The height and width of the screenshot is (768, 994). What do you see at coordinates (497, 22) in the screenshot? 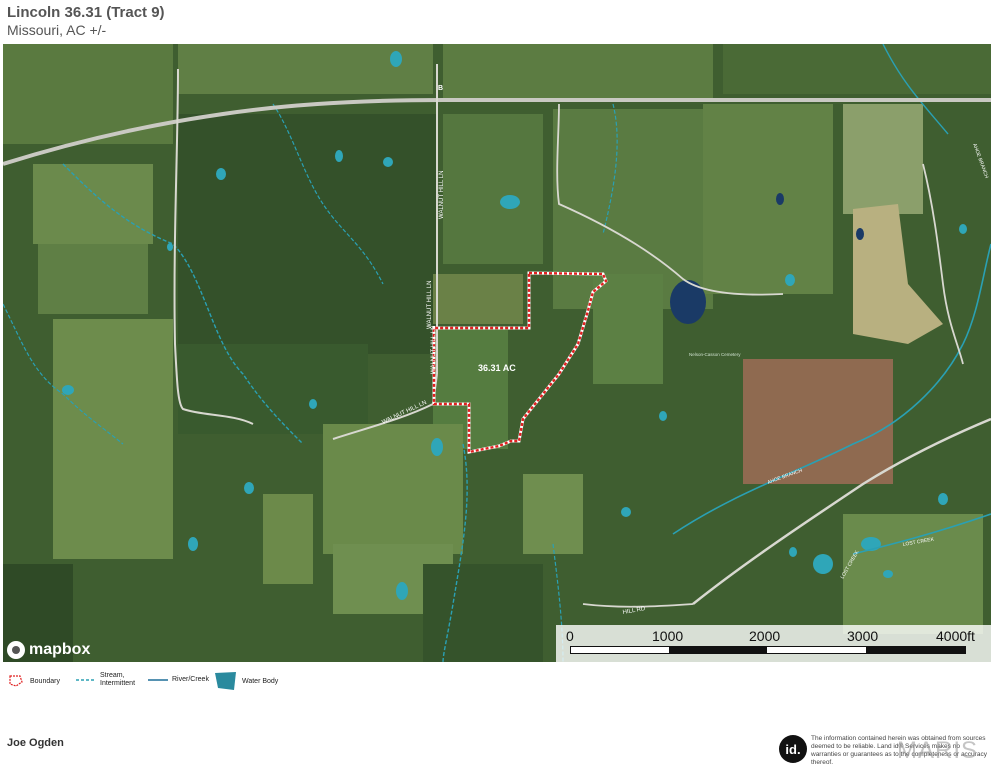
I see `map-header: Lincoln 36.31 (Tract 9) Missouri, AC +/-` at bounding box center [497, 22].